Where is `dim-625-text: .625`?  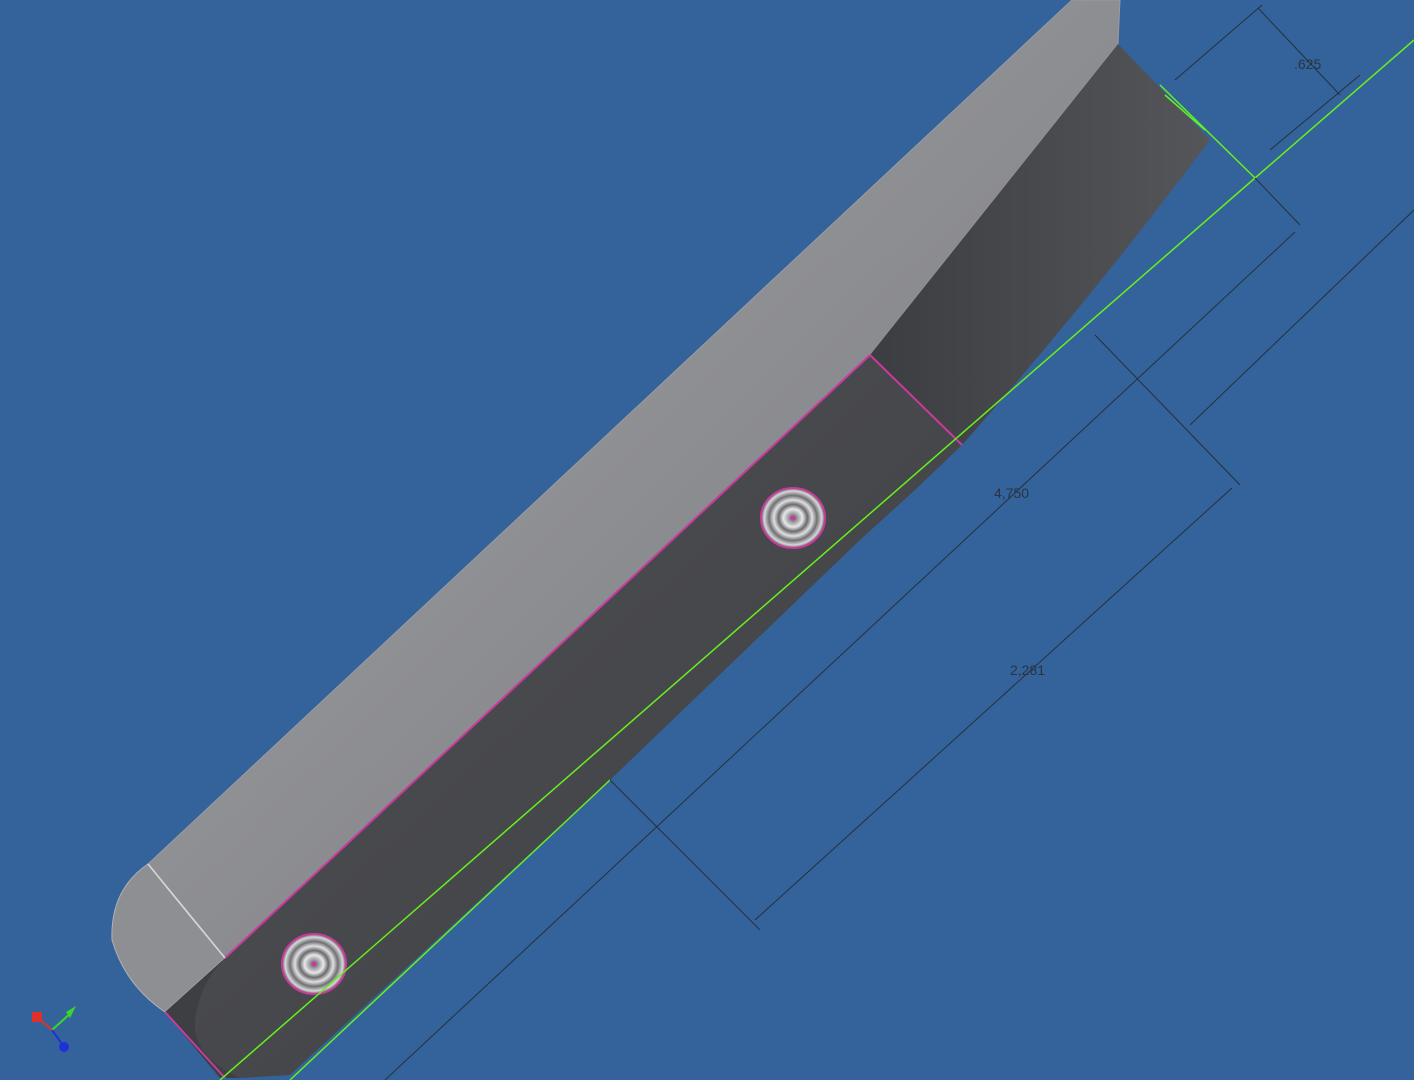 dim-625-text: .625 is located at coordinates (1307, 64).